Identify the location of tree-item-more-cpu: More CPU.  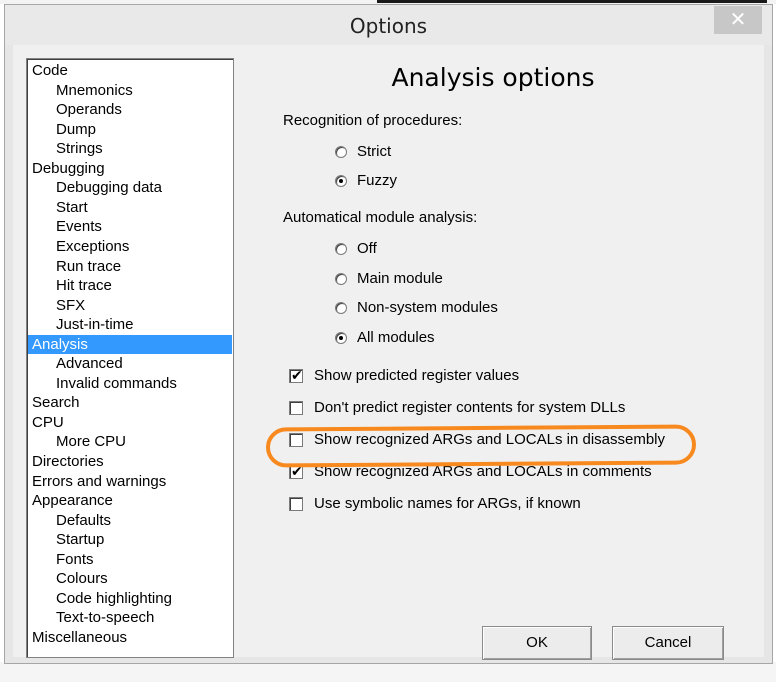
(91, 441).